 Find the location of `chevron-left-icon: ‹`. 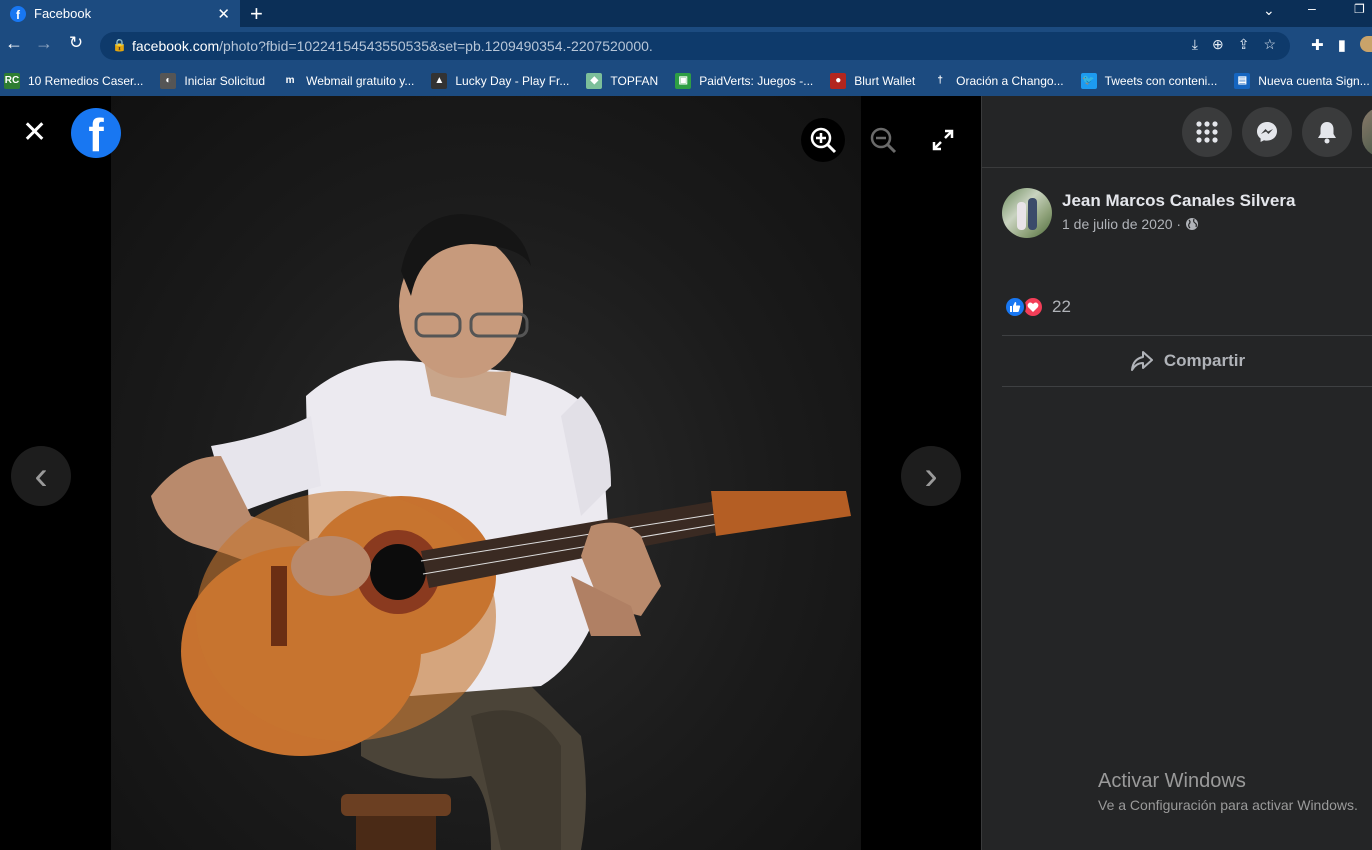

chevron-left-icon: ‹ is located at coordinates (41, 476).